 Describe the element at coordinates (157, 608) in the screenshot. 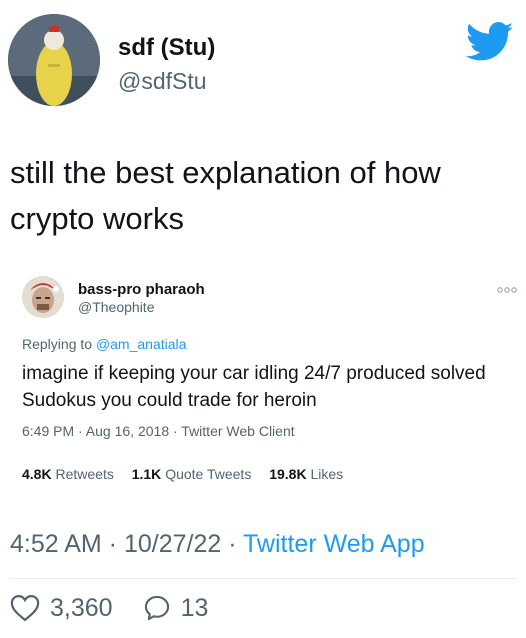

I see `reply-icon` at that location.